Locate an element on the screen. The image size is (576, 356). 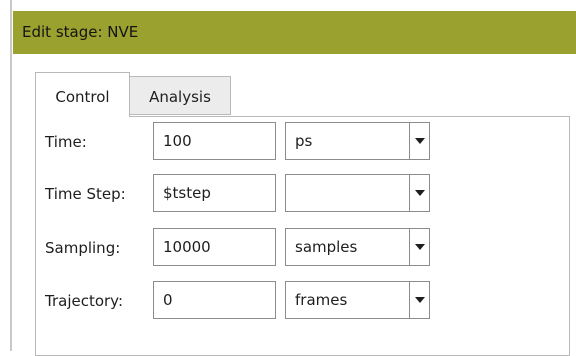
trajectory-label: Trajectory: is located at coordinates (84, 301).